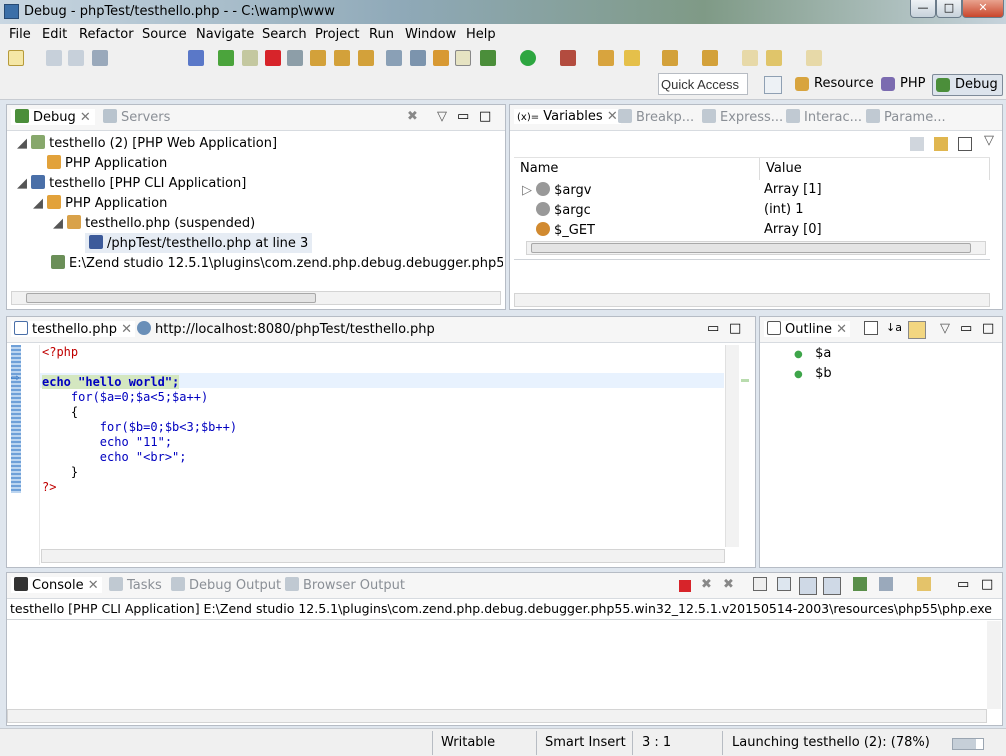  I want to click on outline-maximize-icon: □, so click(988, 328).